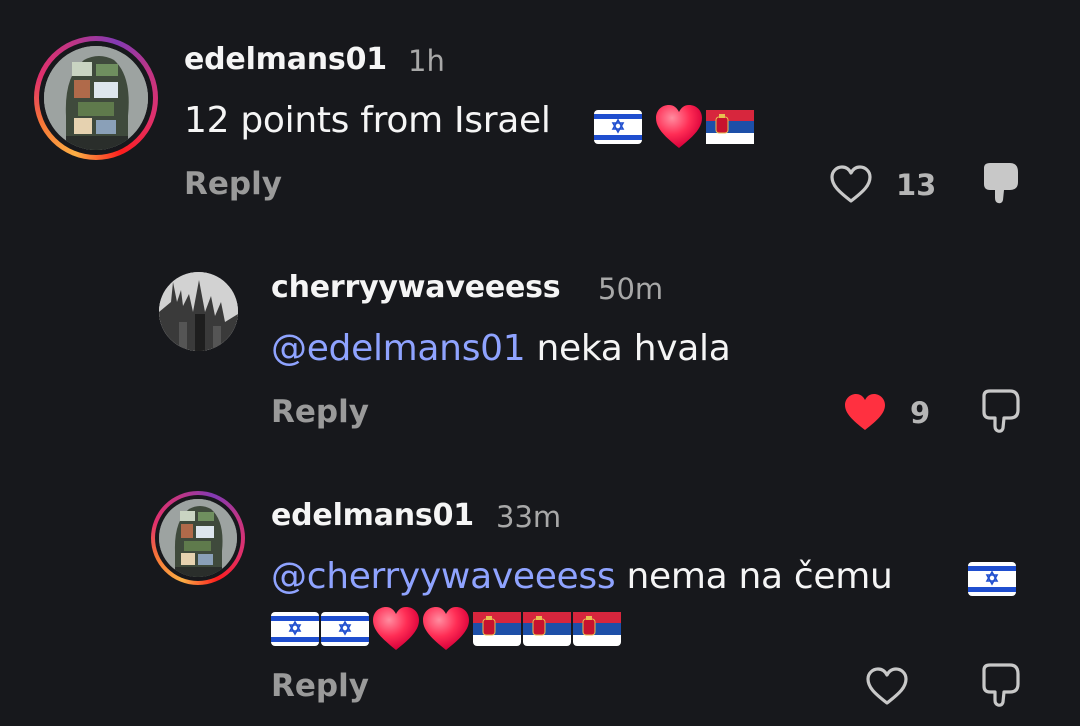 Image resolution: width=1080 pixels, height=726 pixels. Describe the element at coordinates (426, 61) in the screenshot. I see `comment-timestamp: 1h` at that location.